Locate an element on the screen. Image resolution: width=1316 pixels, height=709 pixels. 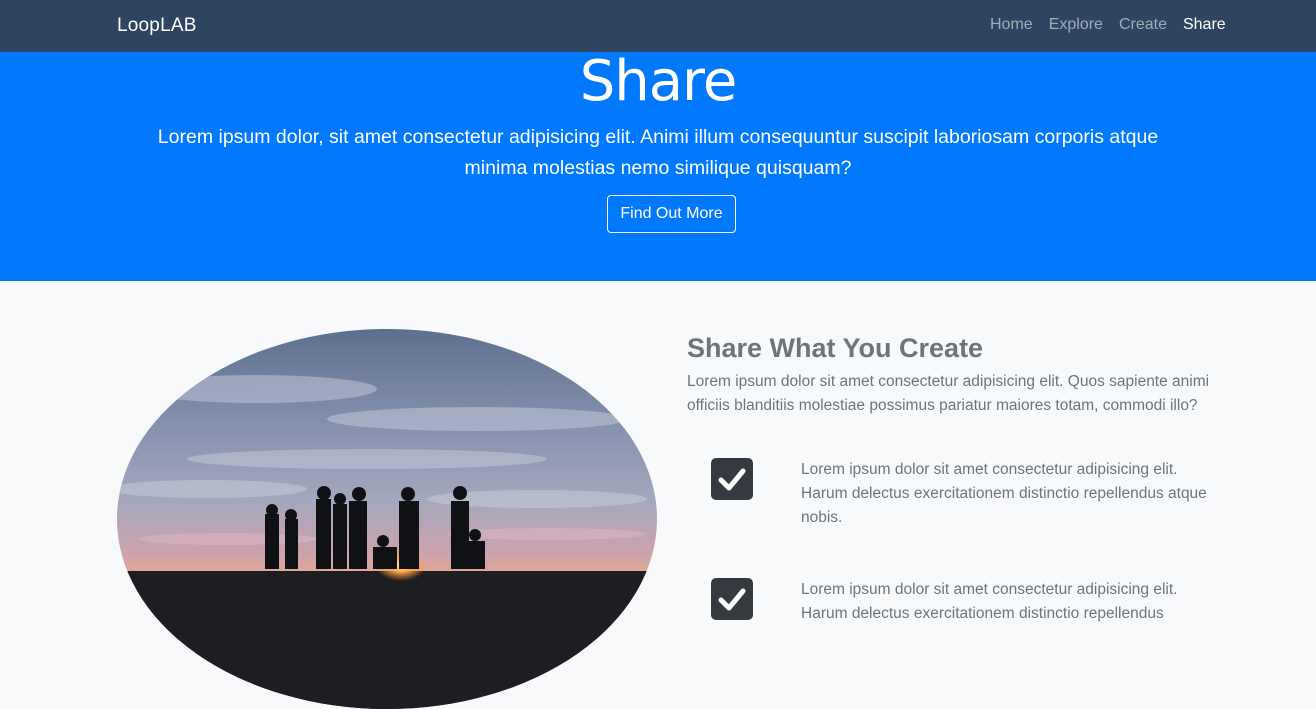
nav-links: Home Explore Create Share is located at coordinates (1108, 25).